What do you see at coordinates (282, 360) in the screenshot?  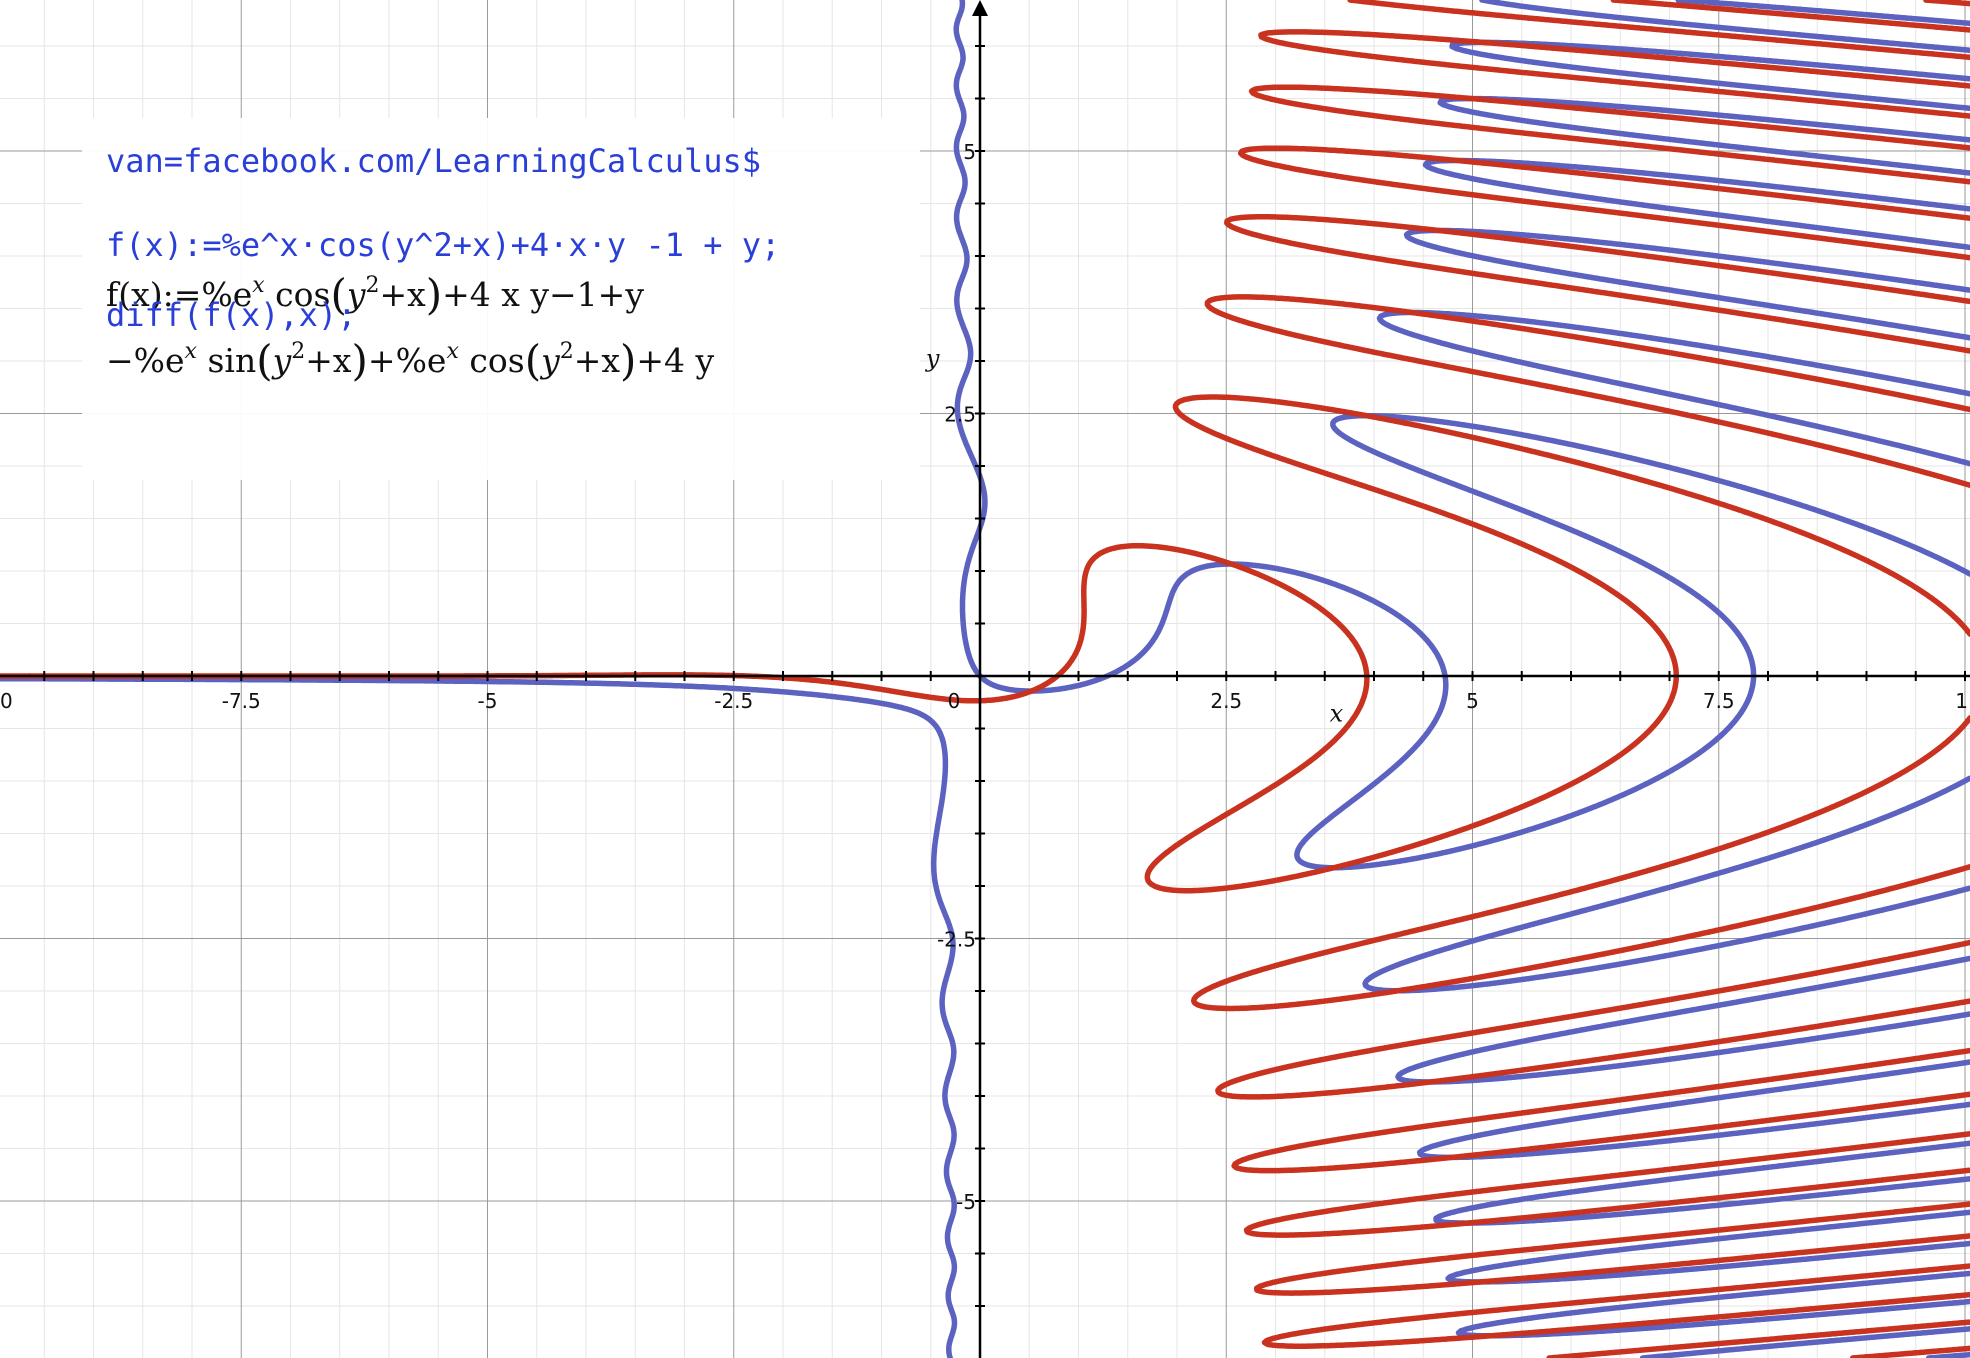 I see `out-d-argvar1: y` at bounding box center [282, 360].